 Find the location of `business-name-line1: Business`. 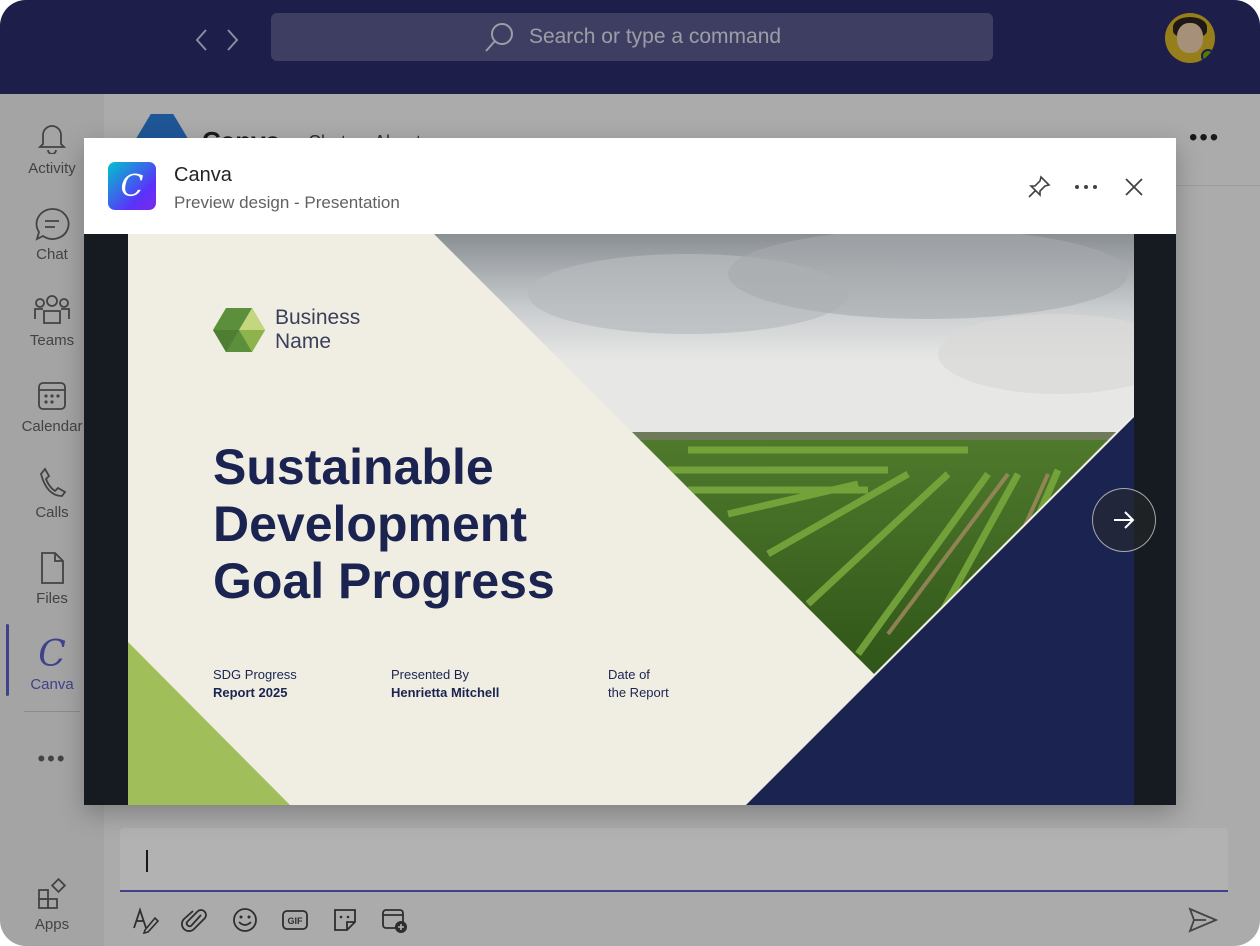

business-name-line1: Business is located at coordinates (318, 317).